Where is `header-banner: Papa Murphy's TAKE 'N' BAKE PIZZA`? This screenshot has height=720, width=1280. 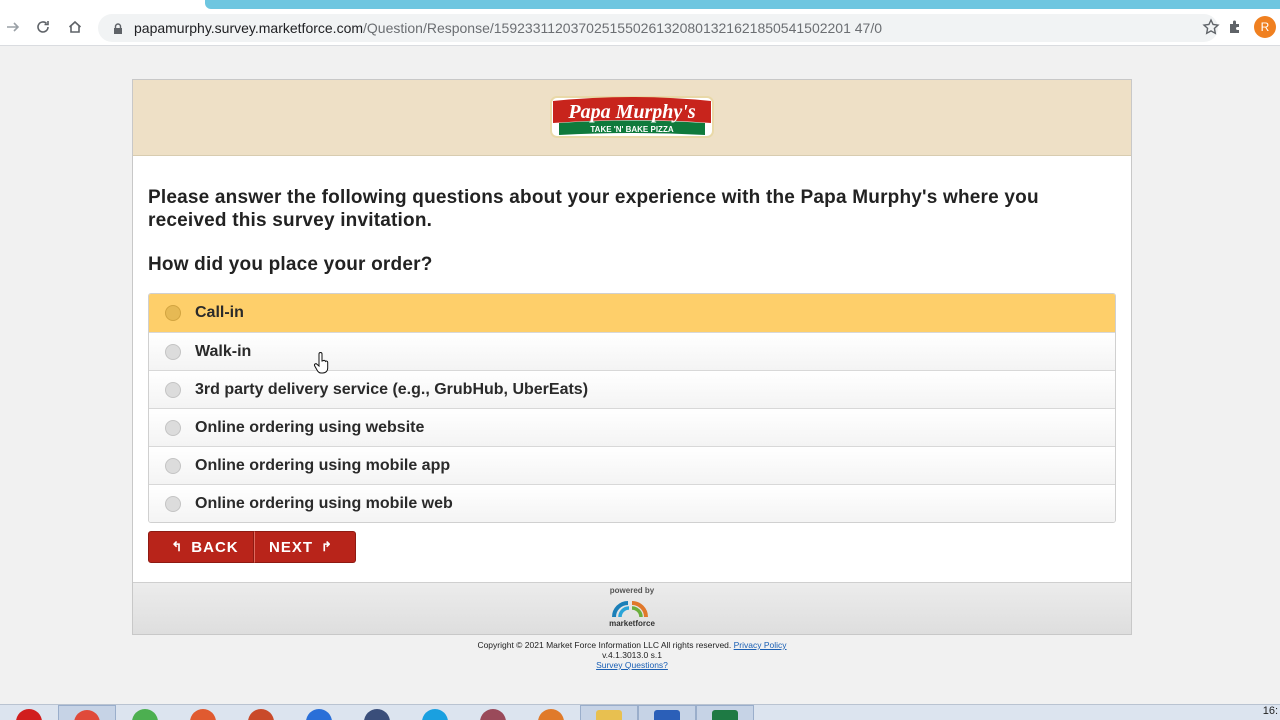
header-banner: Papa Murphy's TAKE 'N' BAKE PIZZA is located at coordinates (632, 118).